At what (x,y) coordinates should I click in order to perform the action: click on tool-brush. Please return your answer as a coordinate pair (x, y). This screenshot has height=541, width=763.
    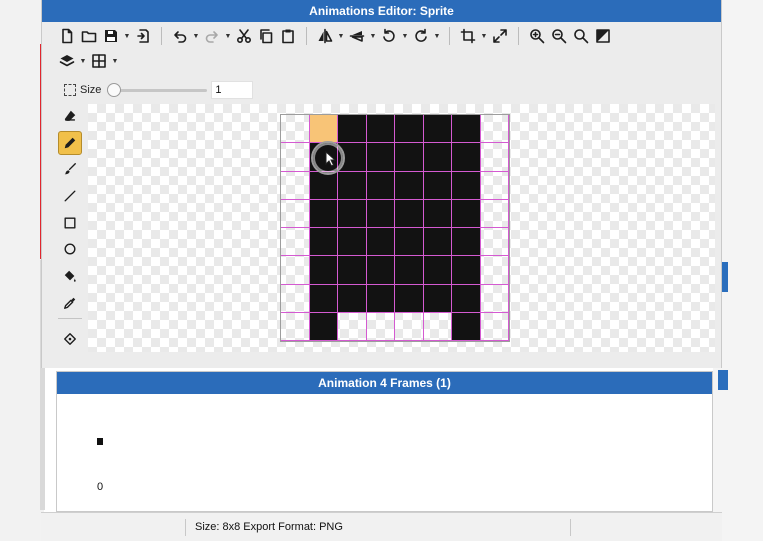
    Looking at the image, I should click on (70, 169).